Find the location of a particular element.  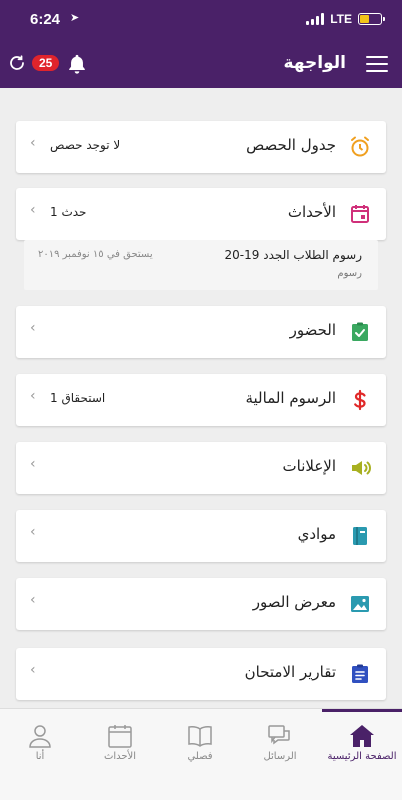

megaphone-icon is located at coordinates (362, 468).